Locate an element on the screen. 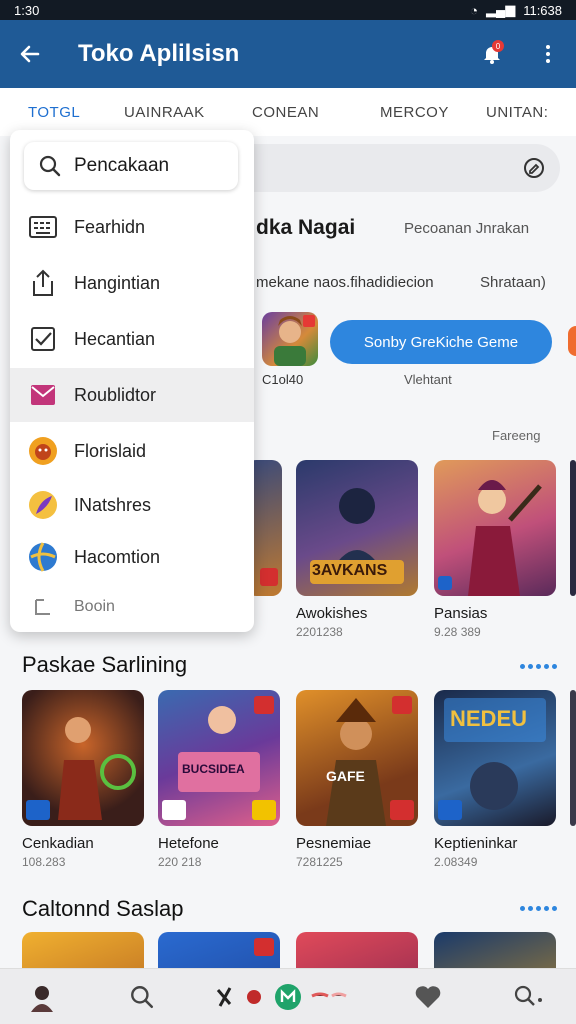  game-art: GAFE is located at coordinates (357, 758).